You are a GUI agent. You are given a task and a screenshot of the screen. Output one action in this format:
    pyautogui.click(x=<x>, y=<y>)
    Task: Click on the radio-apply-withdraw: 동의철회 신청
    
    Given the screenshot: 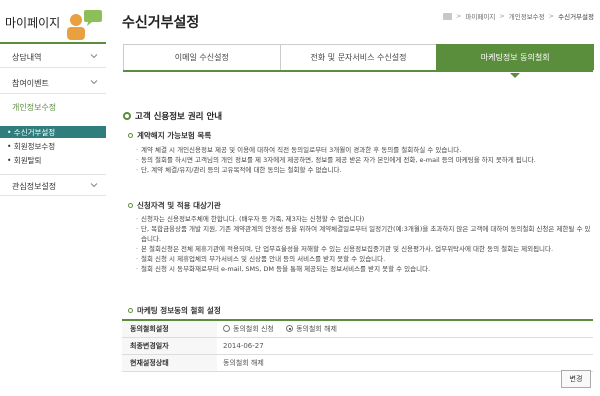 What is the action you would take?
    pyautogui.click(x=248, y=329)
    